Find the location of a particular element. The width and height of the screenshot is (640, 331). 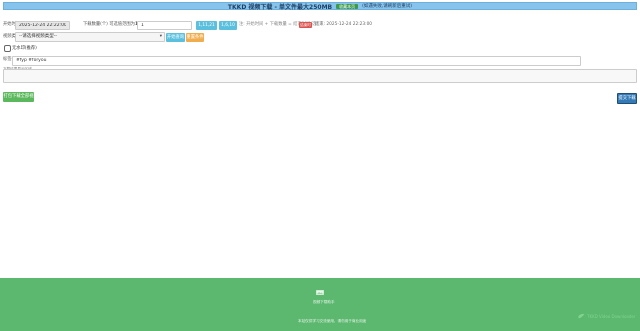

no-watermark-label: 无水印(推荐) is located at coordinates (24, 48).